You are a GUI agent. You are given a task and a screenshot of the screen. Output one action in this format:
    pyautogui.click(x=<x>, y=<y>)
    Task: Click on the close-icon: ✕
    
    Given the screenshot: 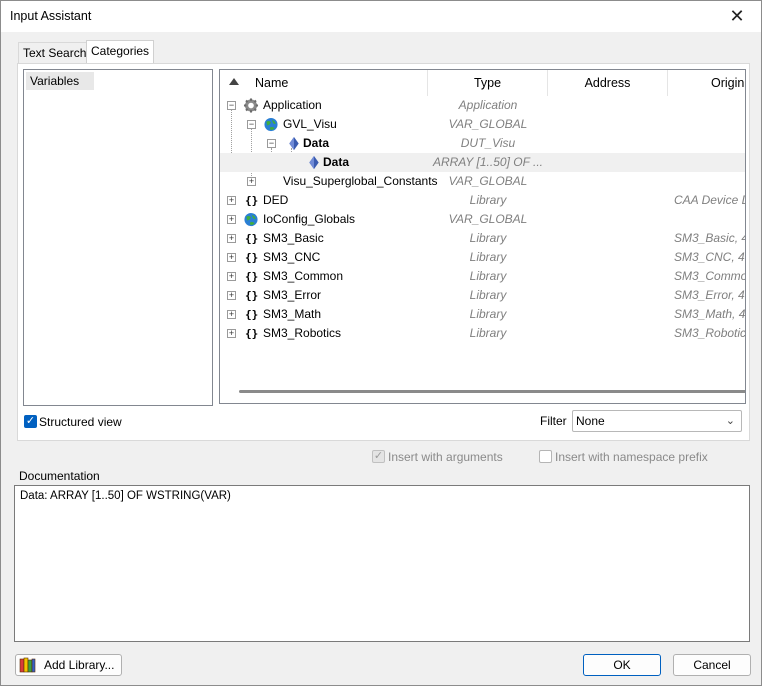 What is the action you would take?
    pyautogui.click(x=737, y=16)
    